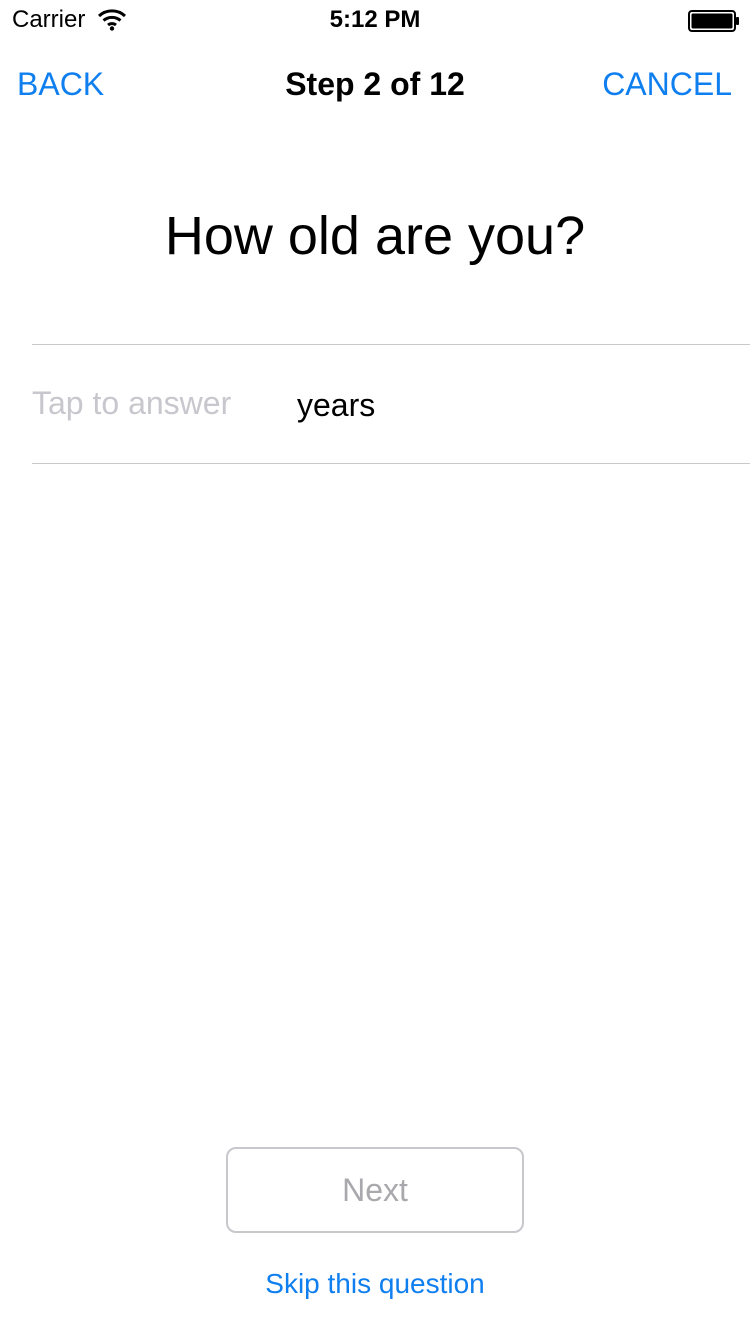  What do you see at coordinates (391, 463) in the screenshot?
I see `answer-bottom-divider` at bounding box center [391, 463].